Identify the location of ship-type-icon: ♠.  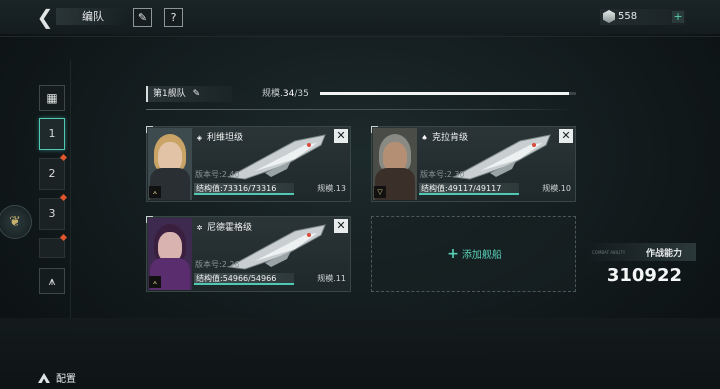
(424, 138).